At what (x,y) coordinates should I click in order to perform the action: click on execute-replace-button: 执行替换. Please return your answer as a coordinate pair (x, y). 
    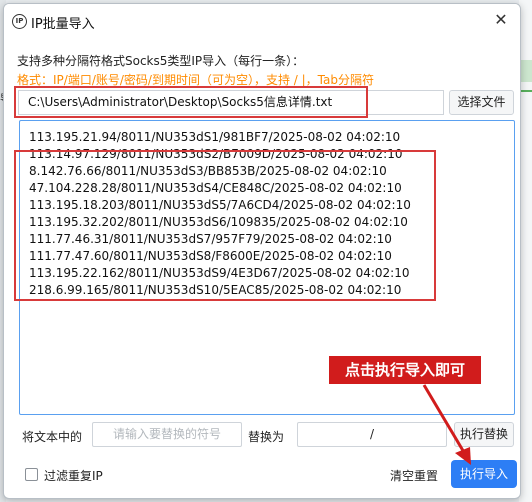
    Looking at the image, I should click on (484, 434).